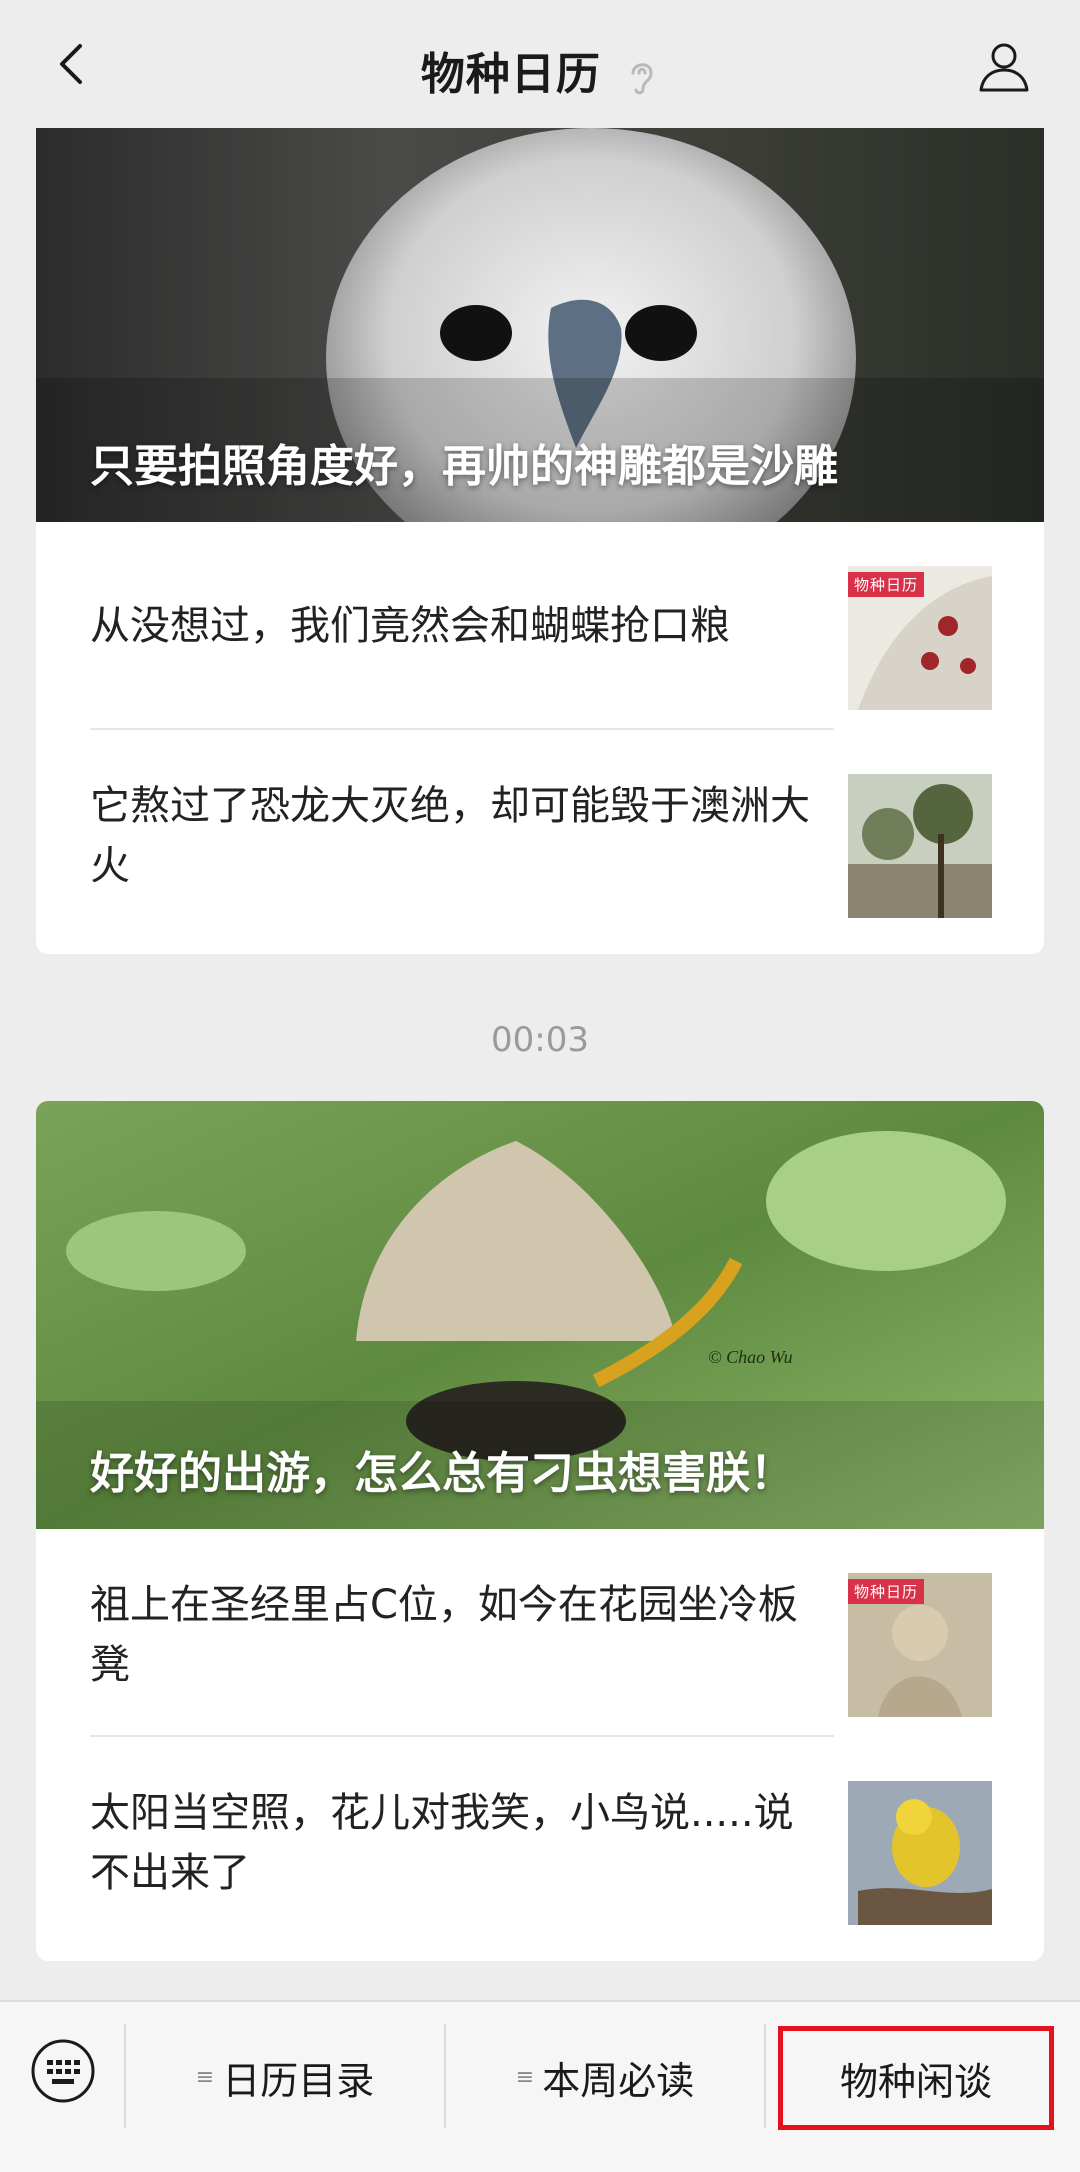 Image resolution: width=1080 pixels, height=2172 pixels. Describe the element at coordinates (920, 846) in the screenshot. I see `forest-thumbnail` at that location.